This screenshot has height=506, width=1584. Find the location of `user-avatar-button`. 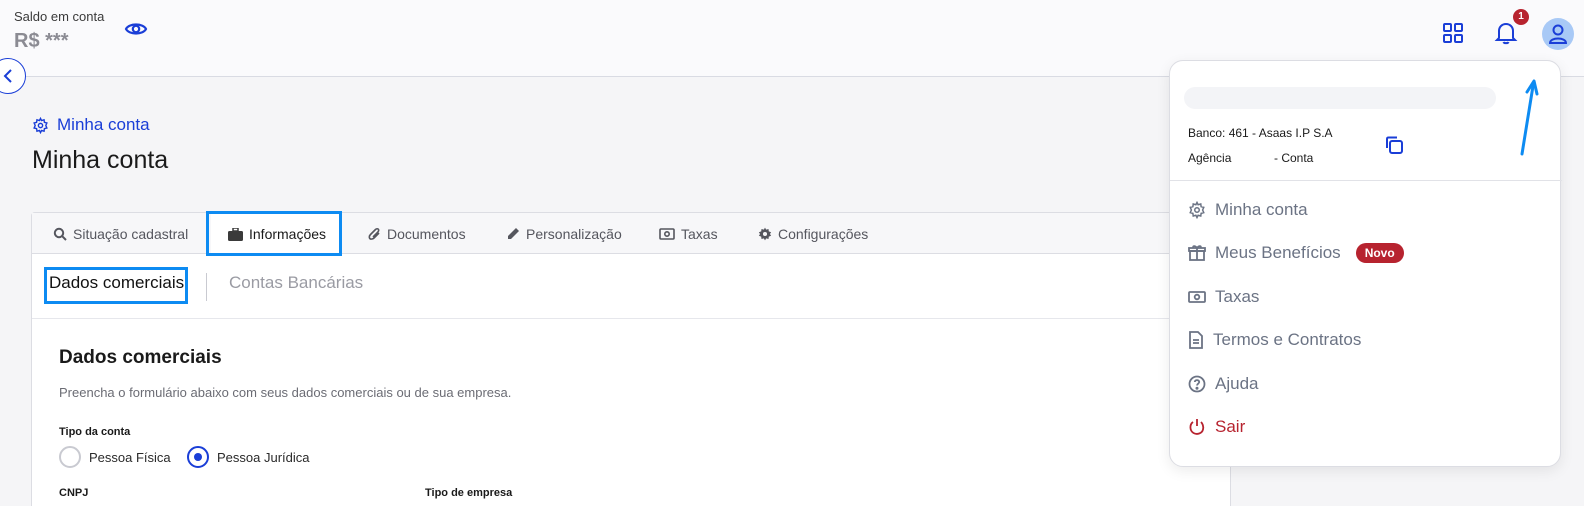

user-avatar-button is located at coordinates (1558, 34).